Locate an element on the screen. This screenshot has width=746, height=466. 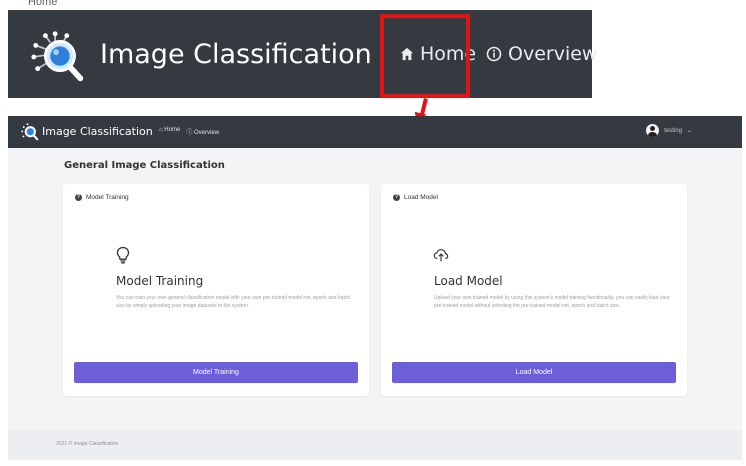
lightbulb-icon is located at coordinates (123, 255).